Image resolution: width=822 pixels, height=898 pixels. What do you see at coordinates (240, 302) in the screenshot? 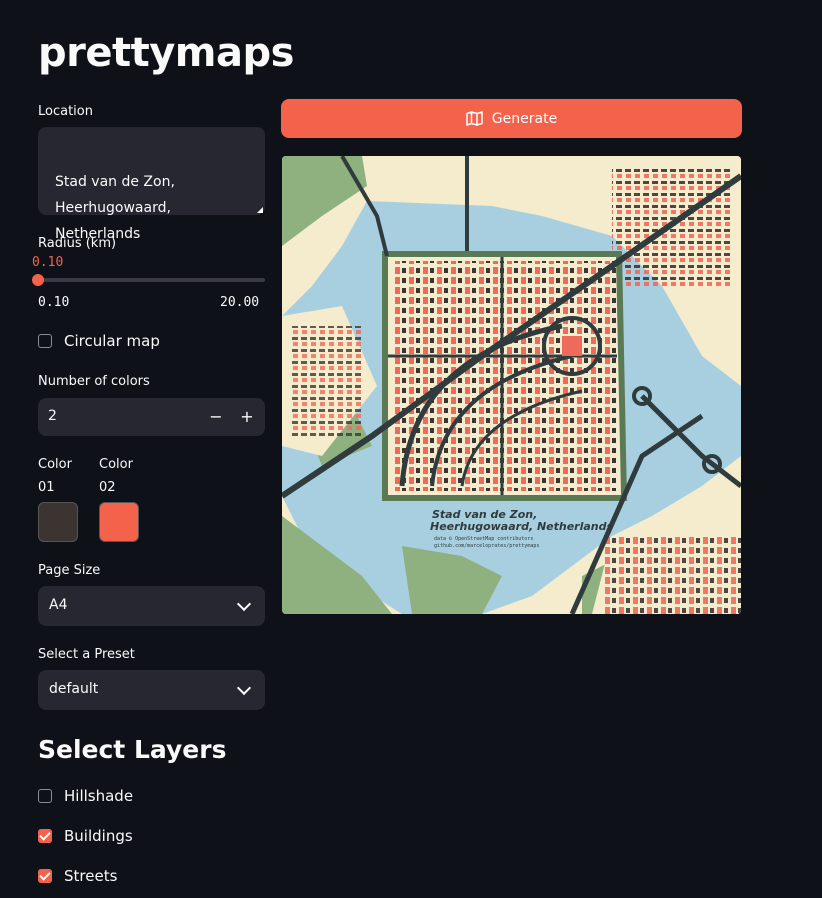
I see `radius-max: 20.00` at bounding box center [240, 302].